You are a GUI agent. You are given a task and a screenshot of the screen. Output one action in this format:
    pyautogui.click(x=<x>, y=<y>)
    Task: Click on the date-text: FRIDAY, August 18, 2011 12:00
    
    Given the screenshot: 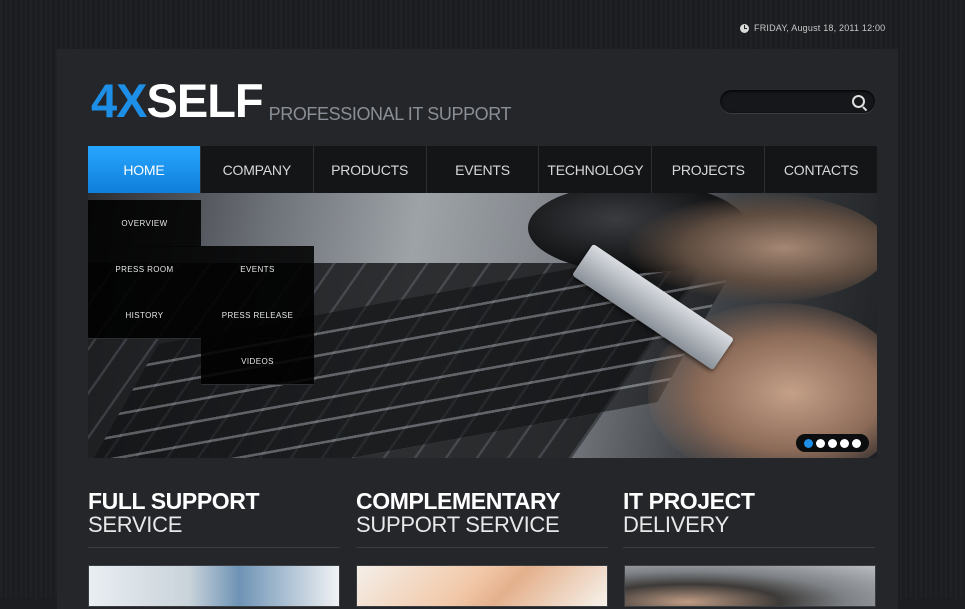 What is the action you would take?
    pyautogui.click(x=820, y=28)
    